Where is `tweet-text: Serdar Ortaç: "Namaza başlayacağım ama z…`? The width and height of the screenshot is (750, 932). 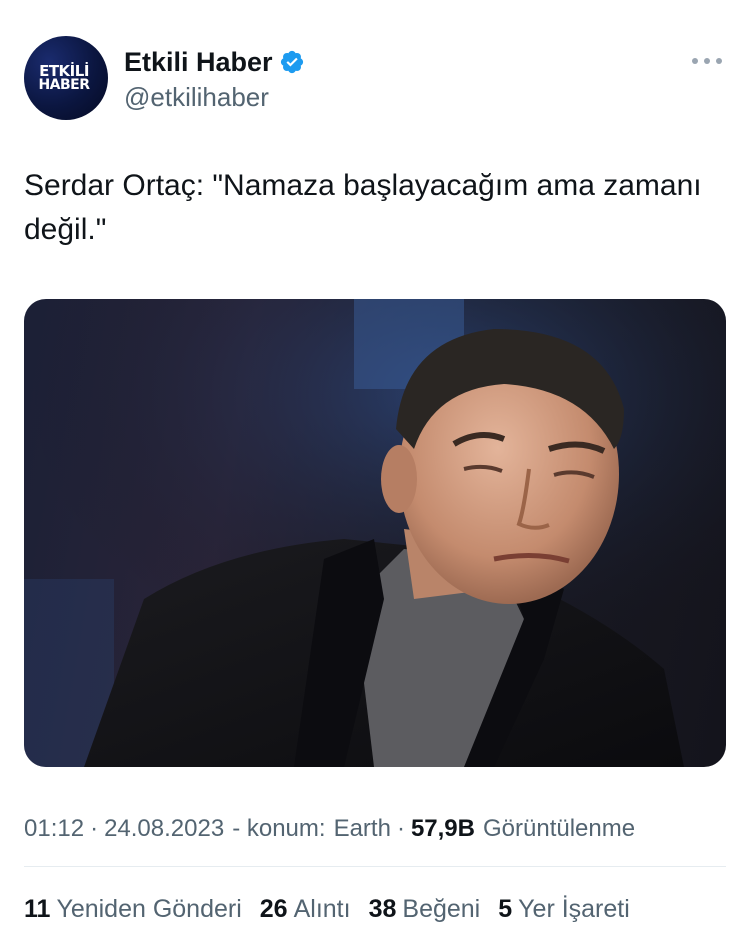 tweet-text: Serdar Ortaç: "Namaza başlayacağım ama z… is located at coordinates (363, 207).